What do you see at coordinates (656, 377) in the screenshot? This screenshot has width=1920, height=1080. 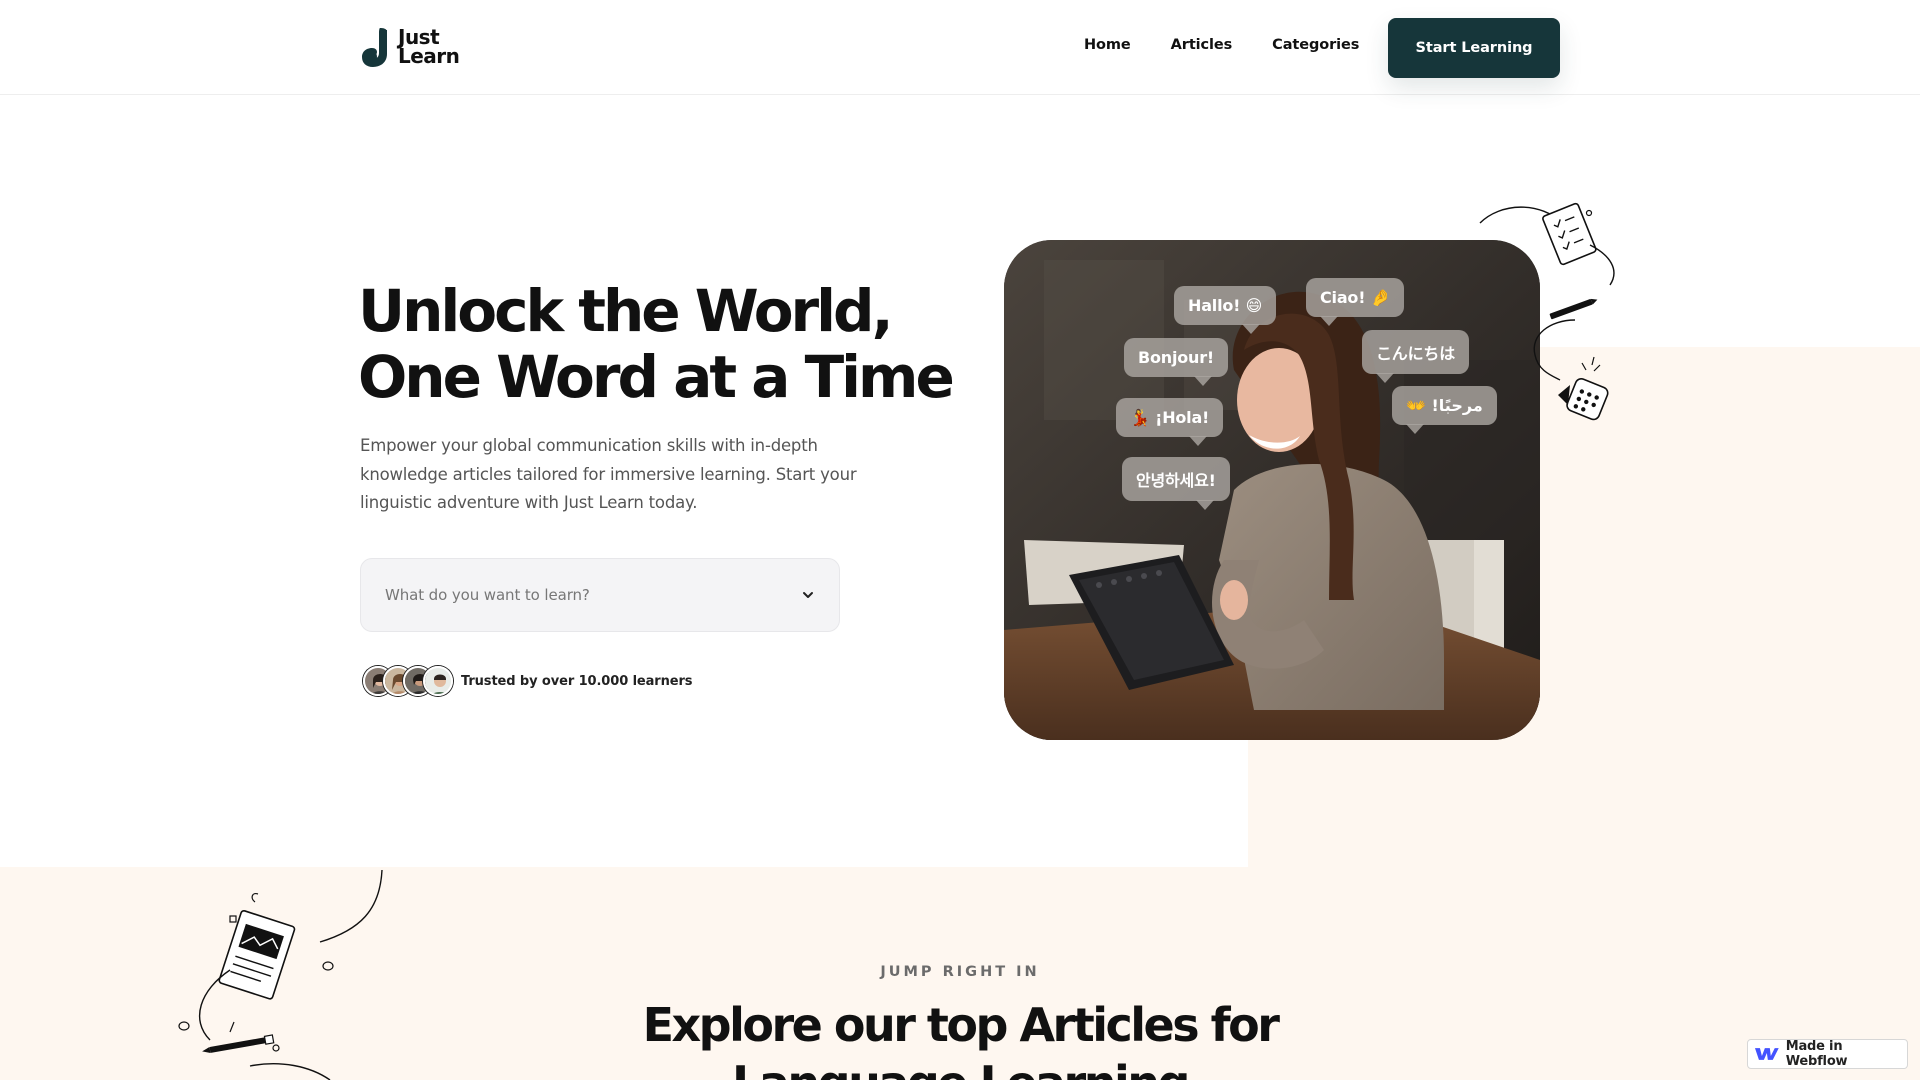 I see `hero-title-line2: One Word at a Time` at bounding box center [656, 377].